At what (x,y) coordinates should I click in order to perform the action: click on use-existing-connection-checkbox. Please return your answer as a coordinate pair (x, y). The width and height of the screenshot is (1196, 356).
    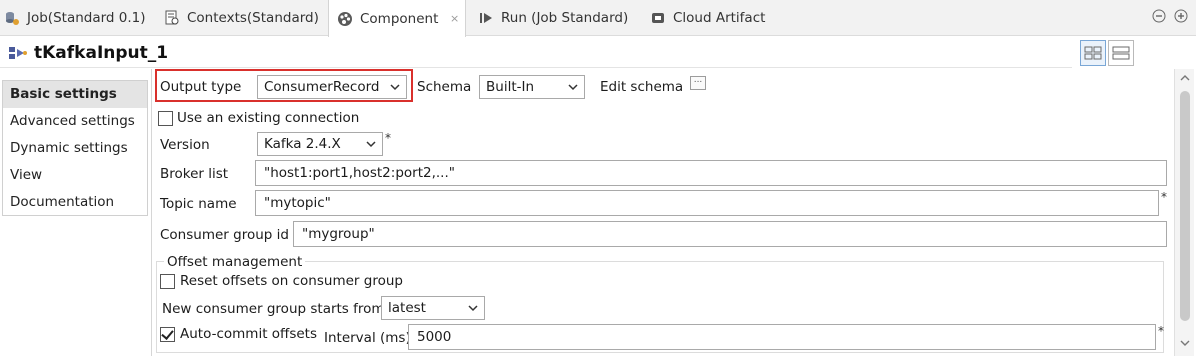
    Looking at the image, I should click on (165, 118).